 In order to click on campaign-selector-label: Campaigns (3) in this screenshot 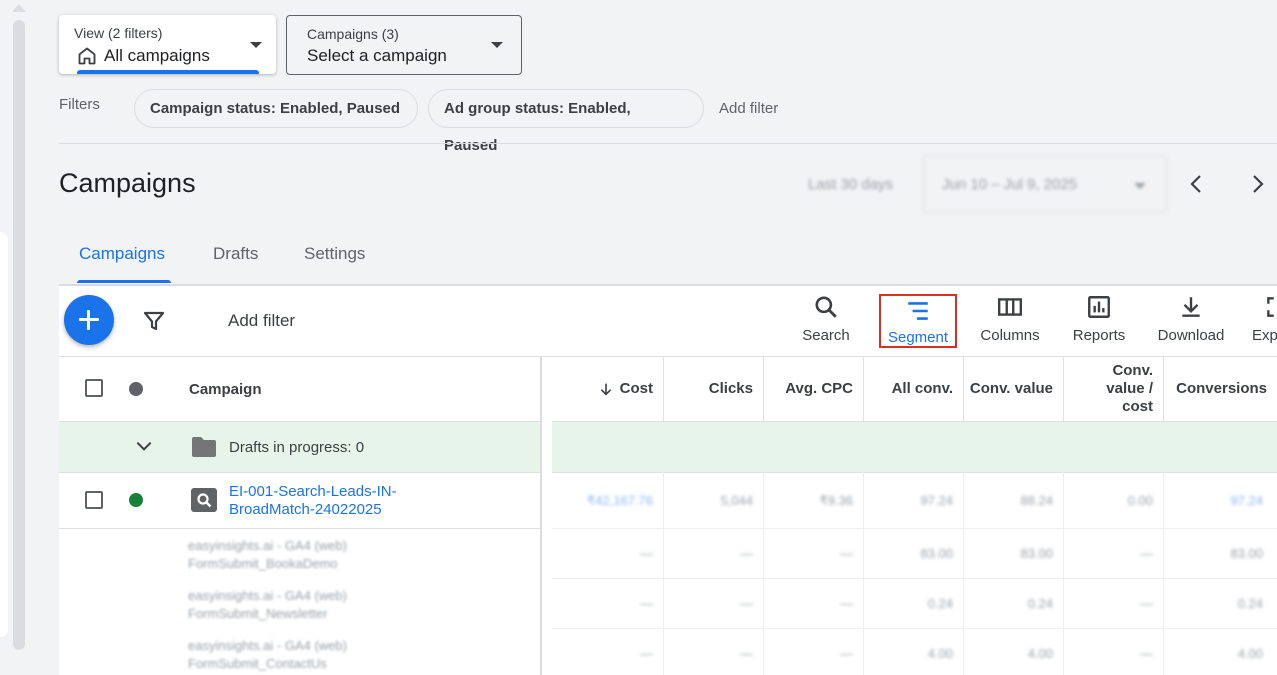, I will do `click(353, 34)`.